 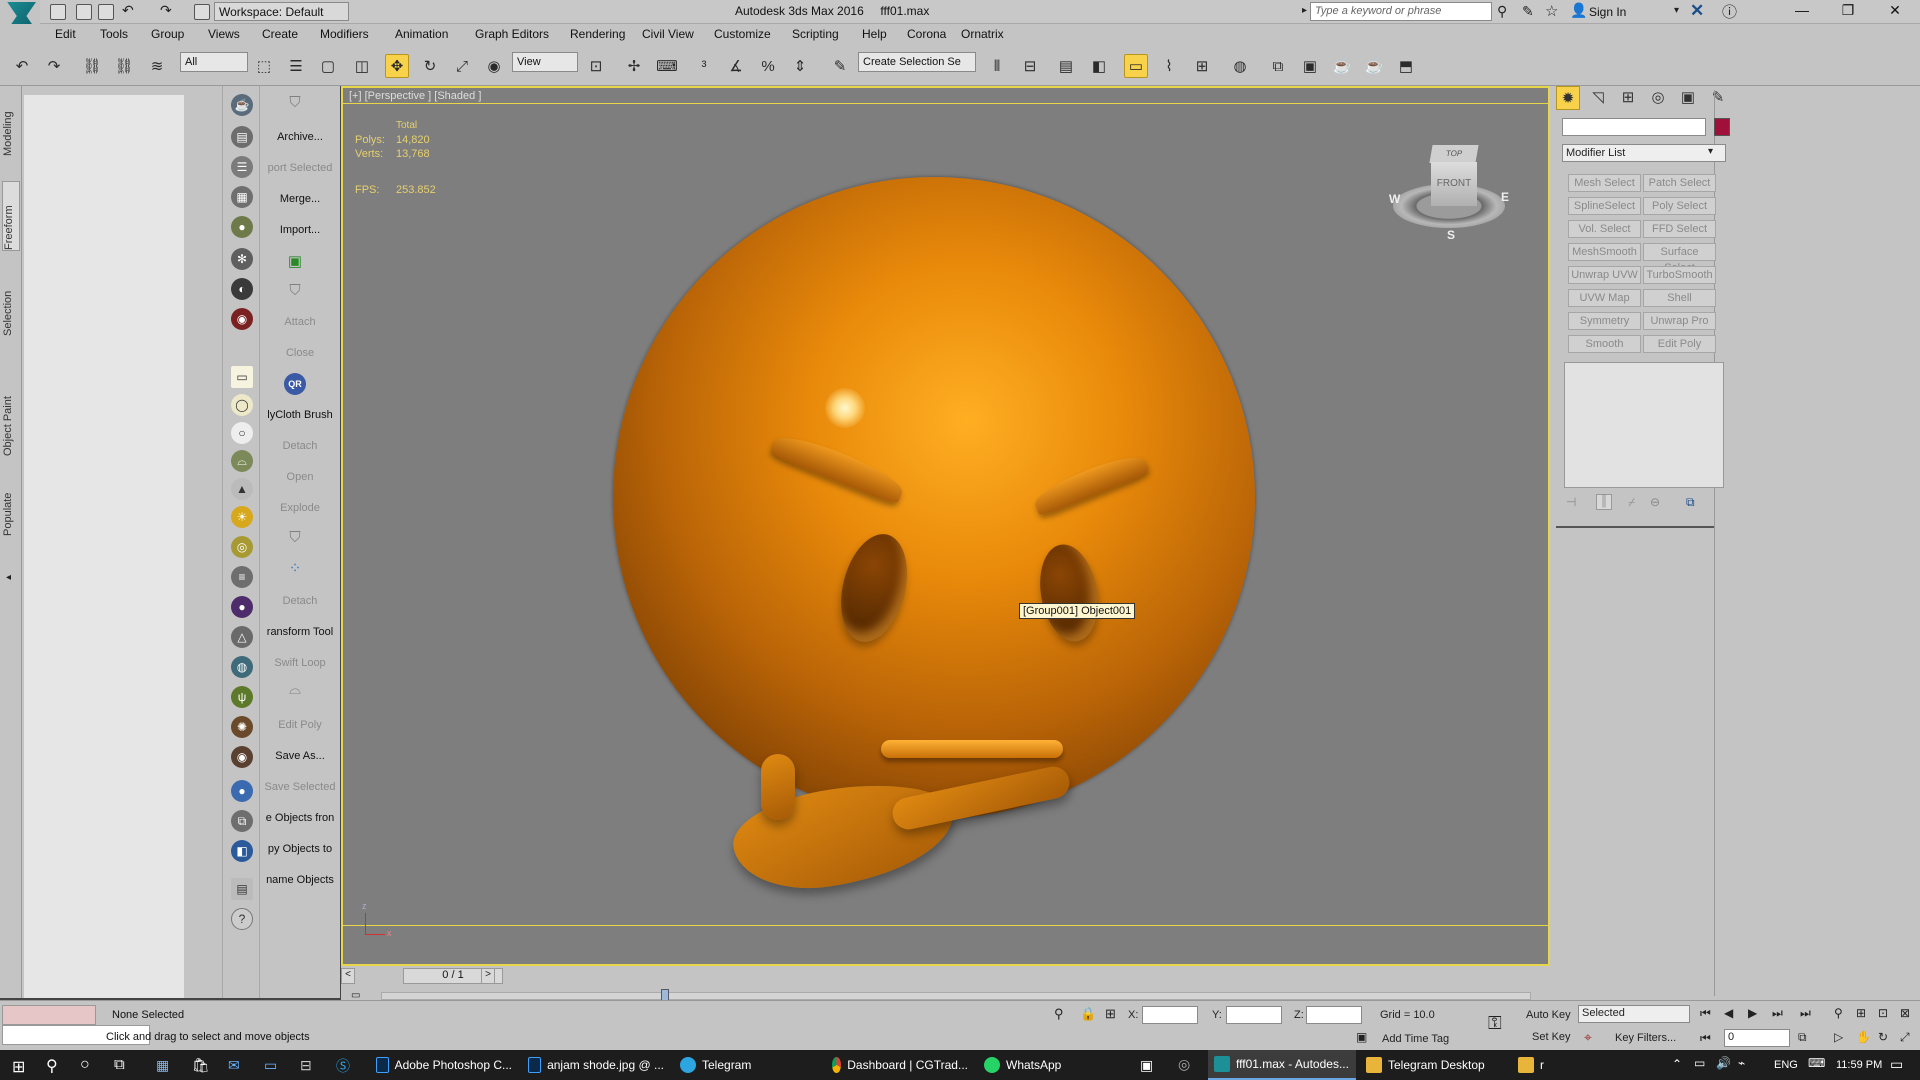 I want to click on polycloth-brush-button: lyCloth Brush, so click(x=300, y=415).